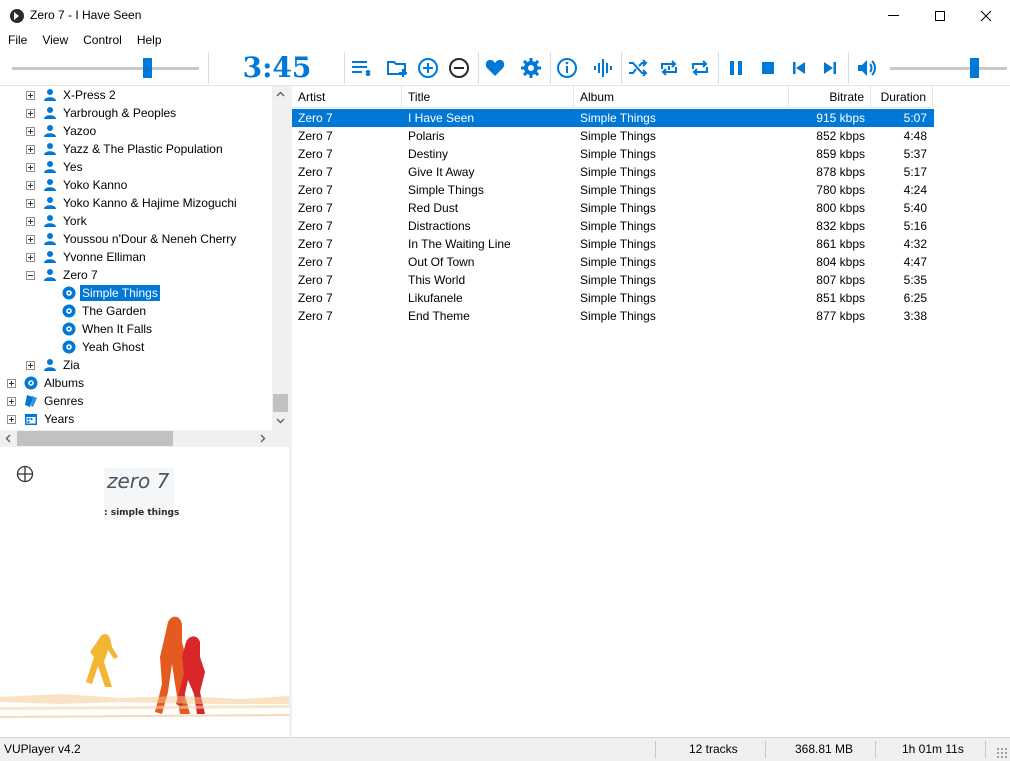 The height and width of the screenshot is (761, 1010). Describe the element at coordinates (95, 438) in the screenshot. I see `tree-horizontal-scroll-thumb` at that location.